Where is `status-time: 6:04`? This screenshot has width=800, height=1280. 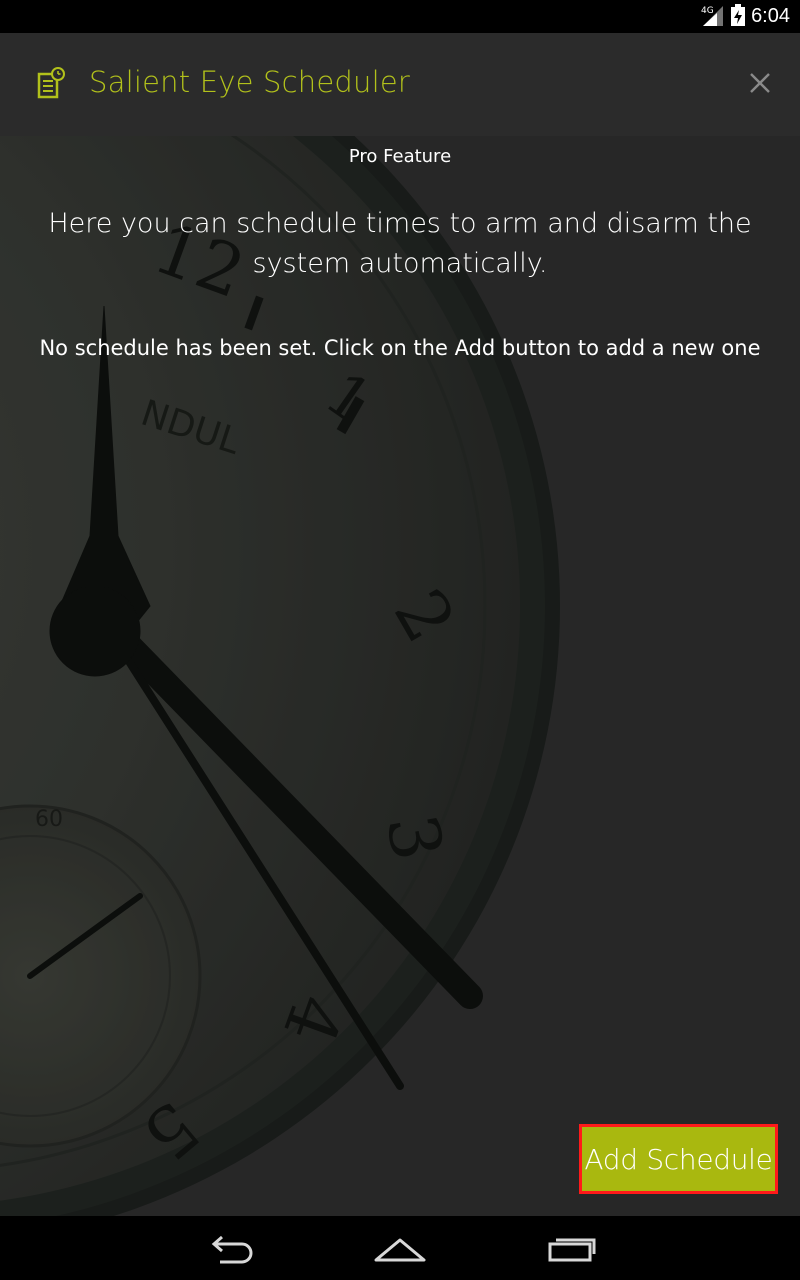
status-time: 6:04 is located at coordinates (770, 16).